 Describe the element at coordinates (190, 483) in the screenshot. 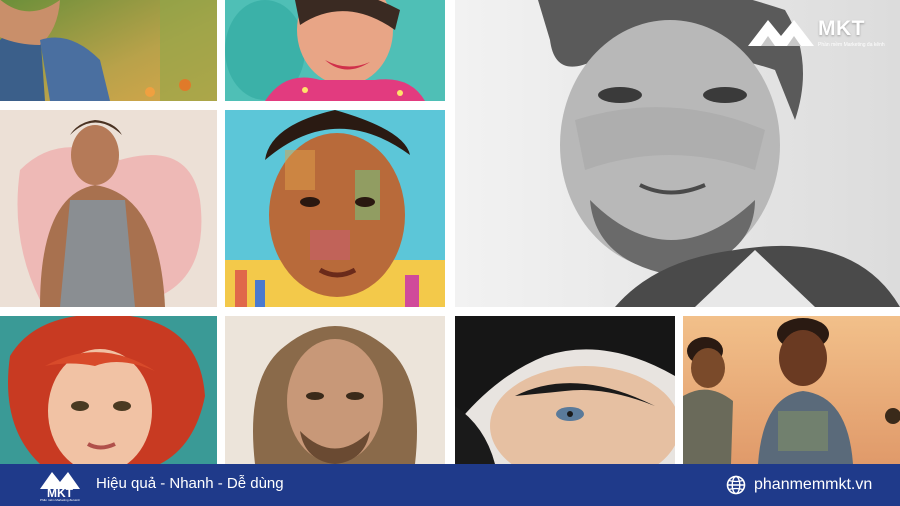

I see `footer-slogan: Hiệu quả - Nhanh - Dễ dùng` at that location.